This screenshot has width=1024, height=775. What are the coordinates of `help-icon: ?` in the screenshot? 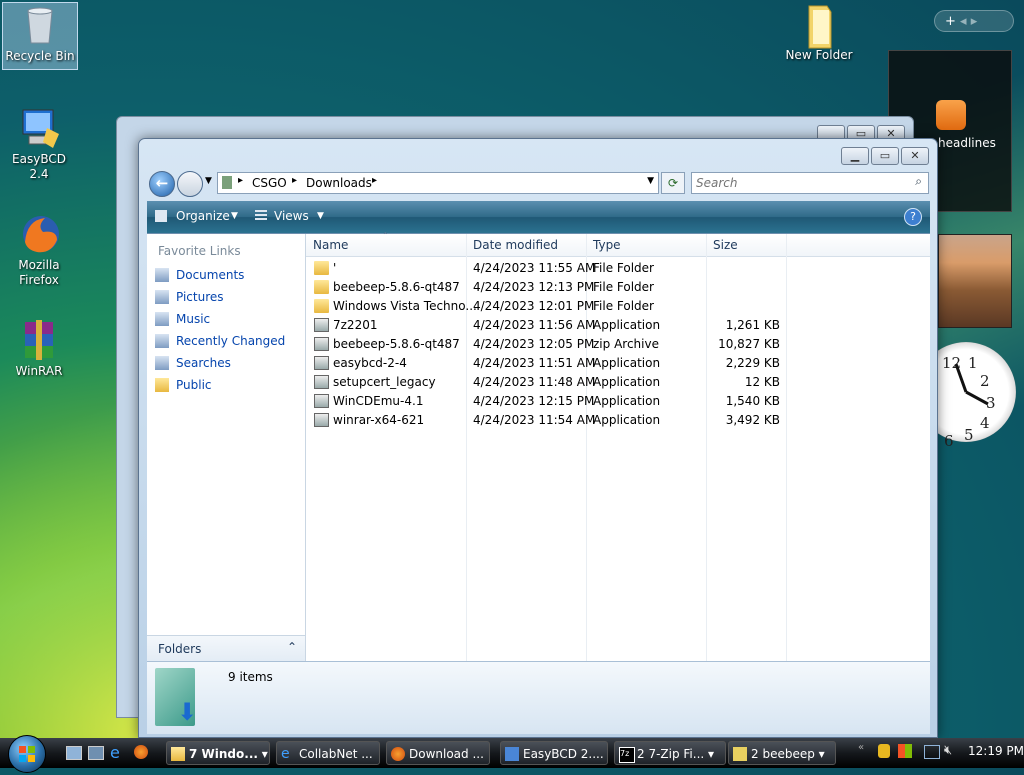 It's located at (913, 217).